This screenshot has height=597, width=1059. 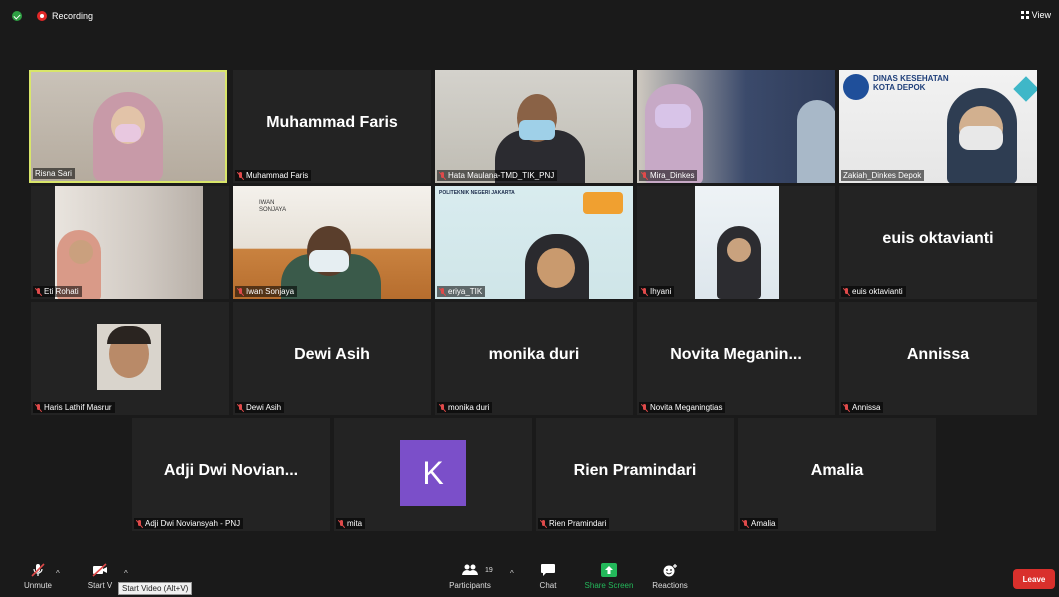 I want to click on start-video-label: Start V, so click(x=100, y=585).